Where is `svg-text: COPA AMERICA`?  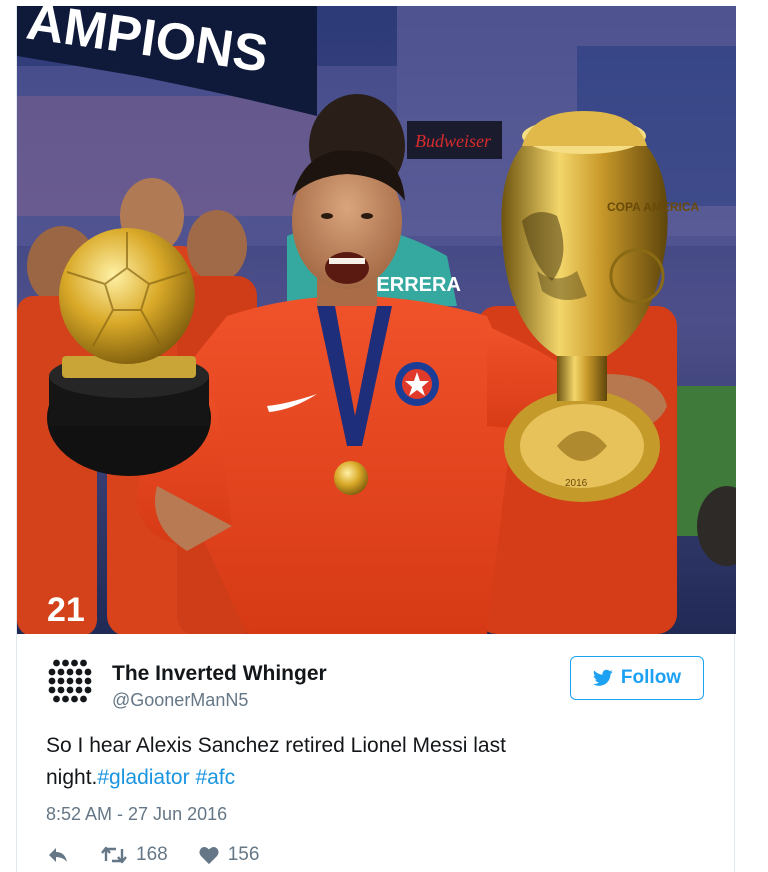
svg-text: COPA AMERICA is located at coordinates (653, 207).